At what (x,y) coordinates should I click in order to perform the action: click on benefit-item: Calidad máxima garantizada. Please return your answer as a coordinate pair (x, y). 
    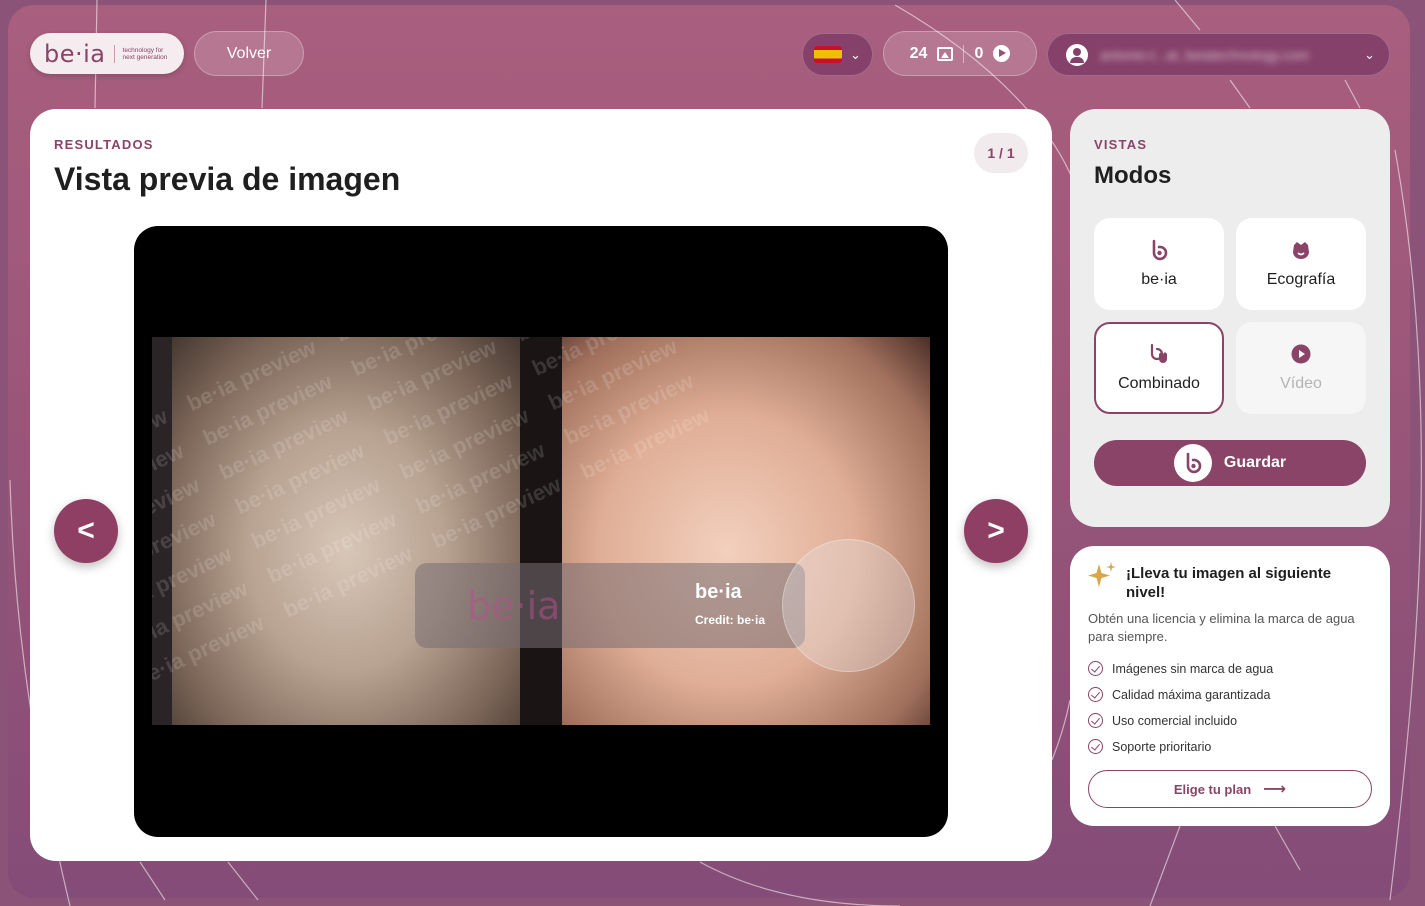
    Looking at the image, I should click on (1179, 694).